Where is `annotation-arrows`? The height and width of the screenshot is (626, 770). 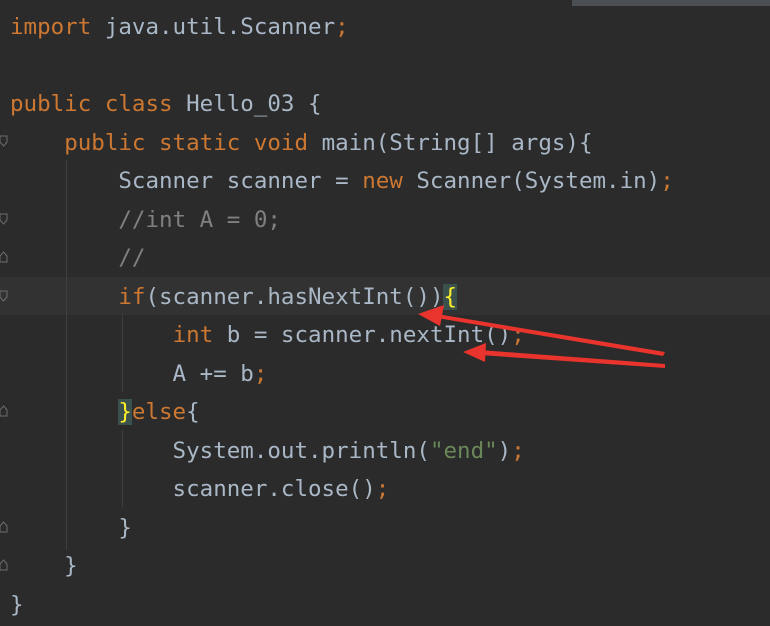
annotation-arrows is located at coordinates (541, 336).